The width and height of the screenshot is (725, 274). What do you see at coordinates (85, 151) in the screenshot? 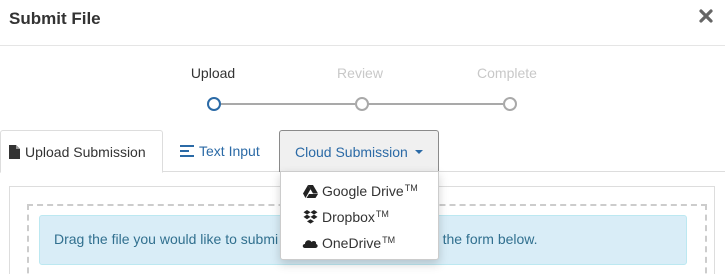
I see `tab-label: Upload Submission` at bounding box center [85, 151].